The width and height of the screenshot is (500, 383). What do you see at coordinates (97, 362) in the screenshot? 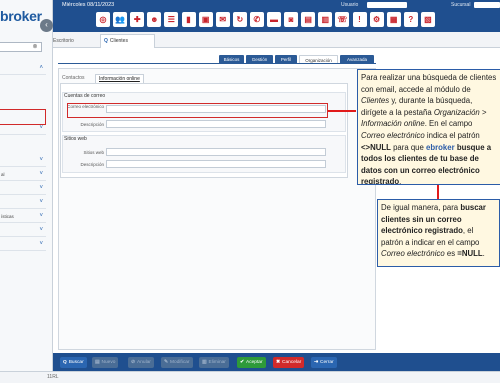
I see `new-icon: ▤` at bounding box center [97, 362].